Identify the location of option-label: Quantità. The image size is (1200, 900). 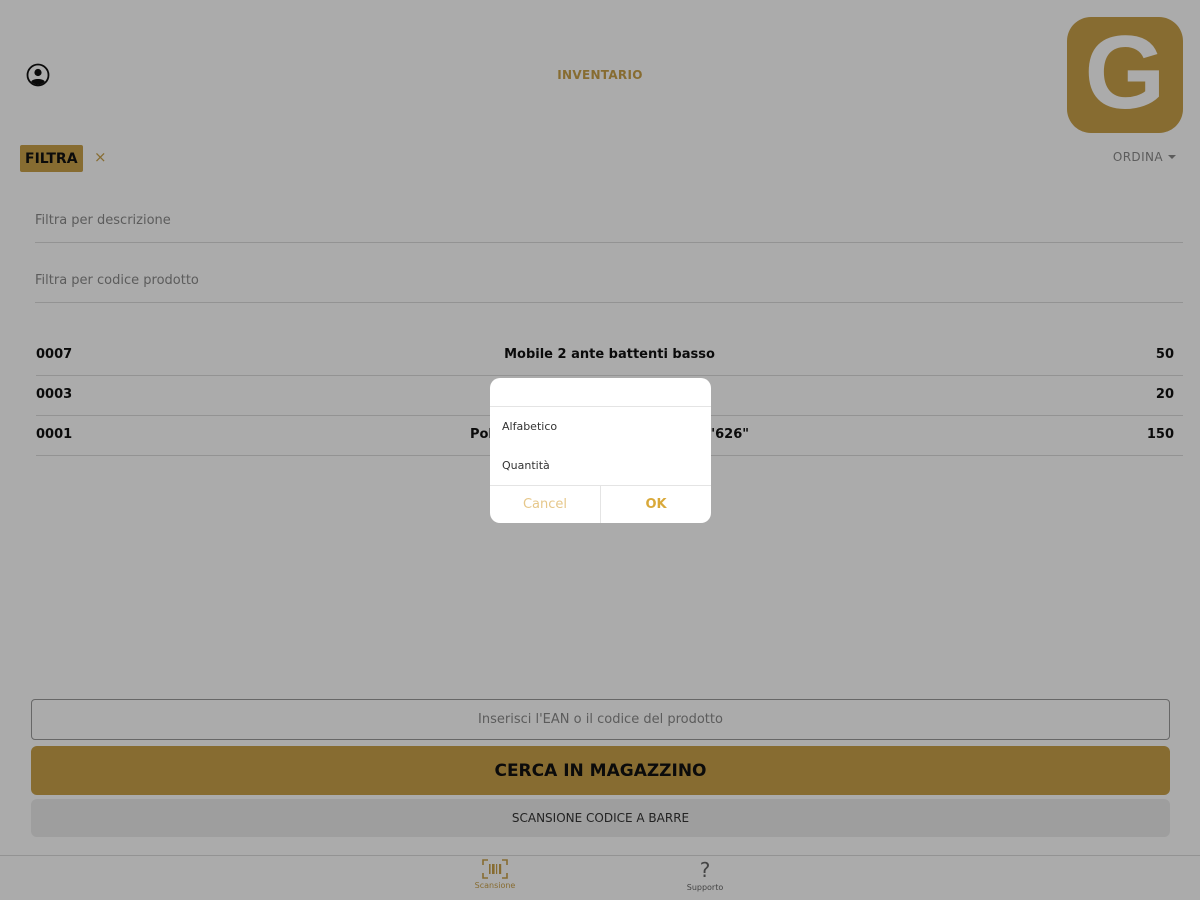
(526, 465).